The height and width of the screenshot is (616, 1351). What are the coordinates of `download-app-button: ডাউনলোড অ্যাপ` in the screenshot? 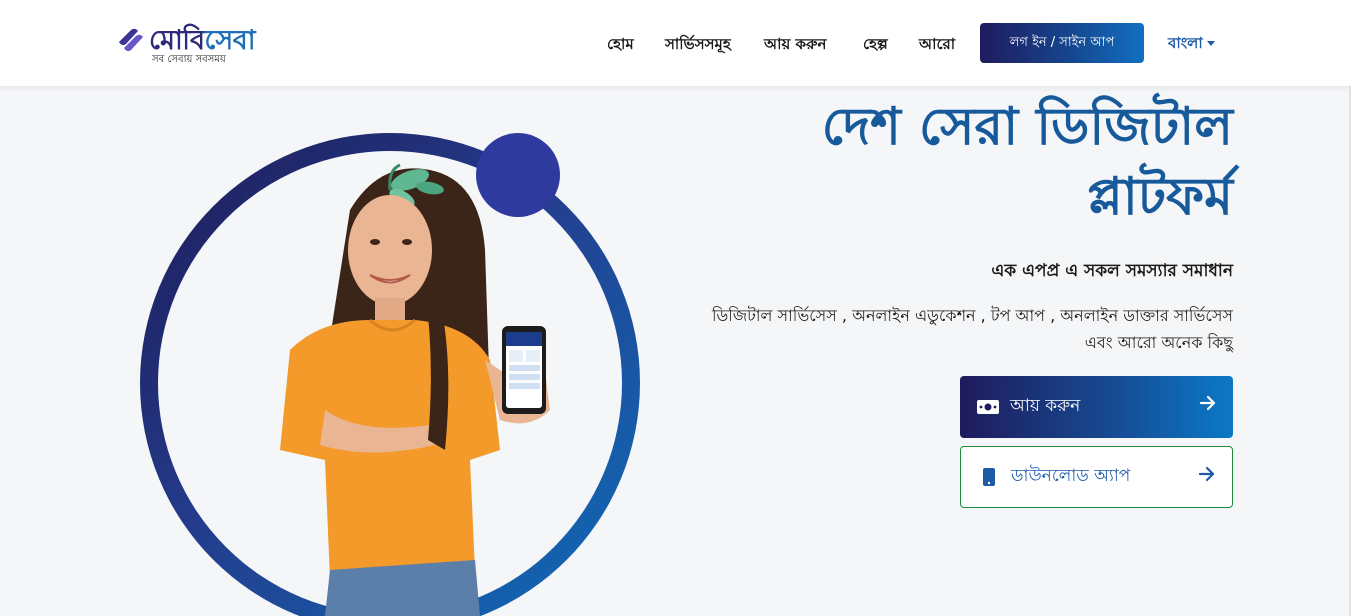 It's located at (1096, 477).